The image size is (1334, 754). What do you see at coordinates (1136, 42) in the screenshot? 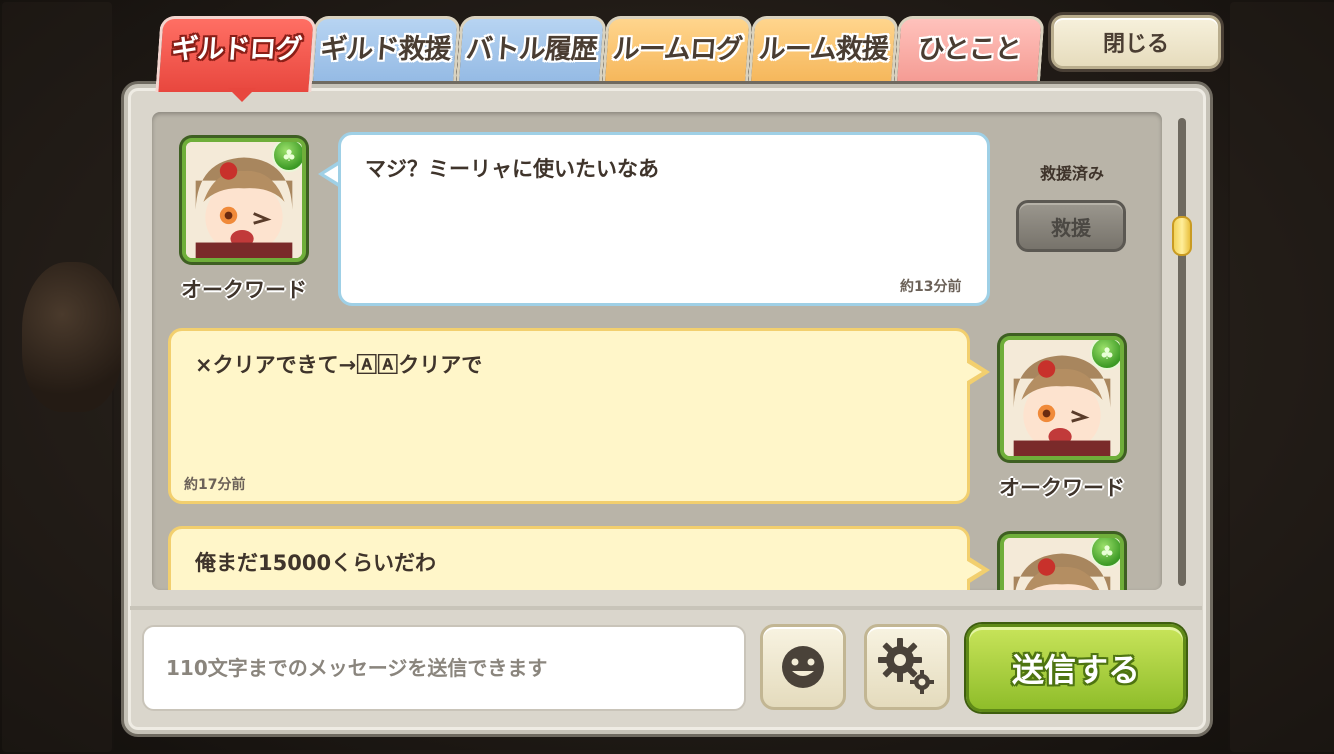
I see `close-button: 閉じる` at bounding box center [1136, 42].